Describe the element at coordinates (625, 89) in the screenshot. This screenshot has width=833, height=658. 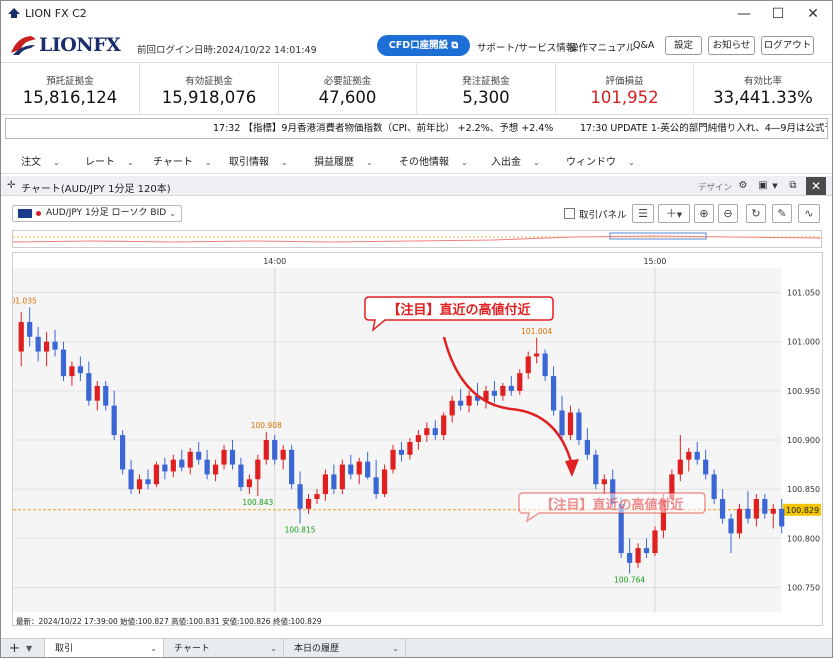
I see `summary-valuation-pl: 評価損益 101,952` at that location.